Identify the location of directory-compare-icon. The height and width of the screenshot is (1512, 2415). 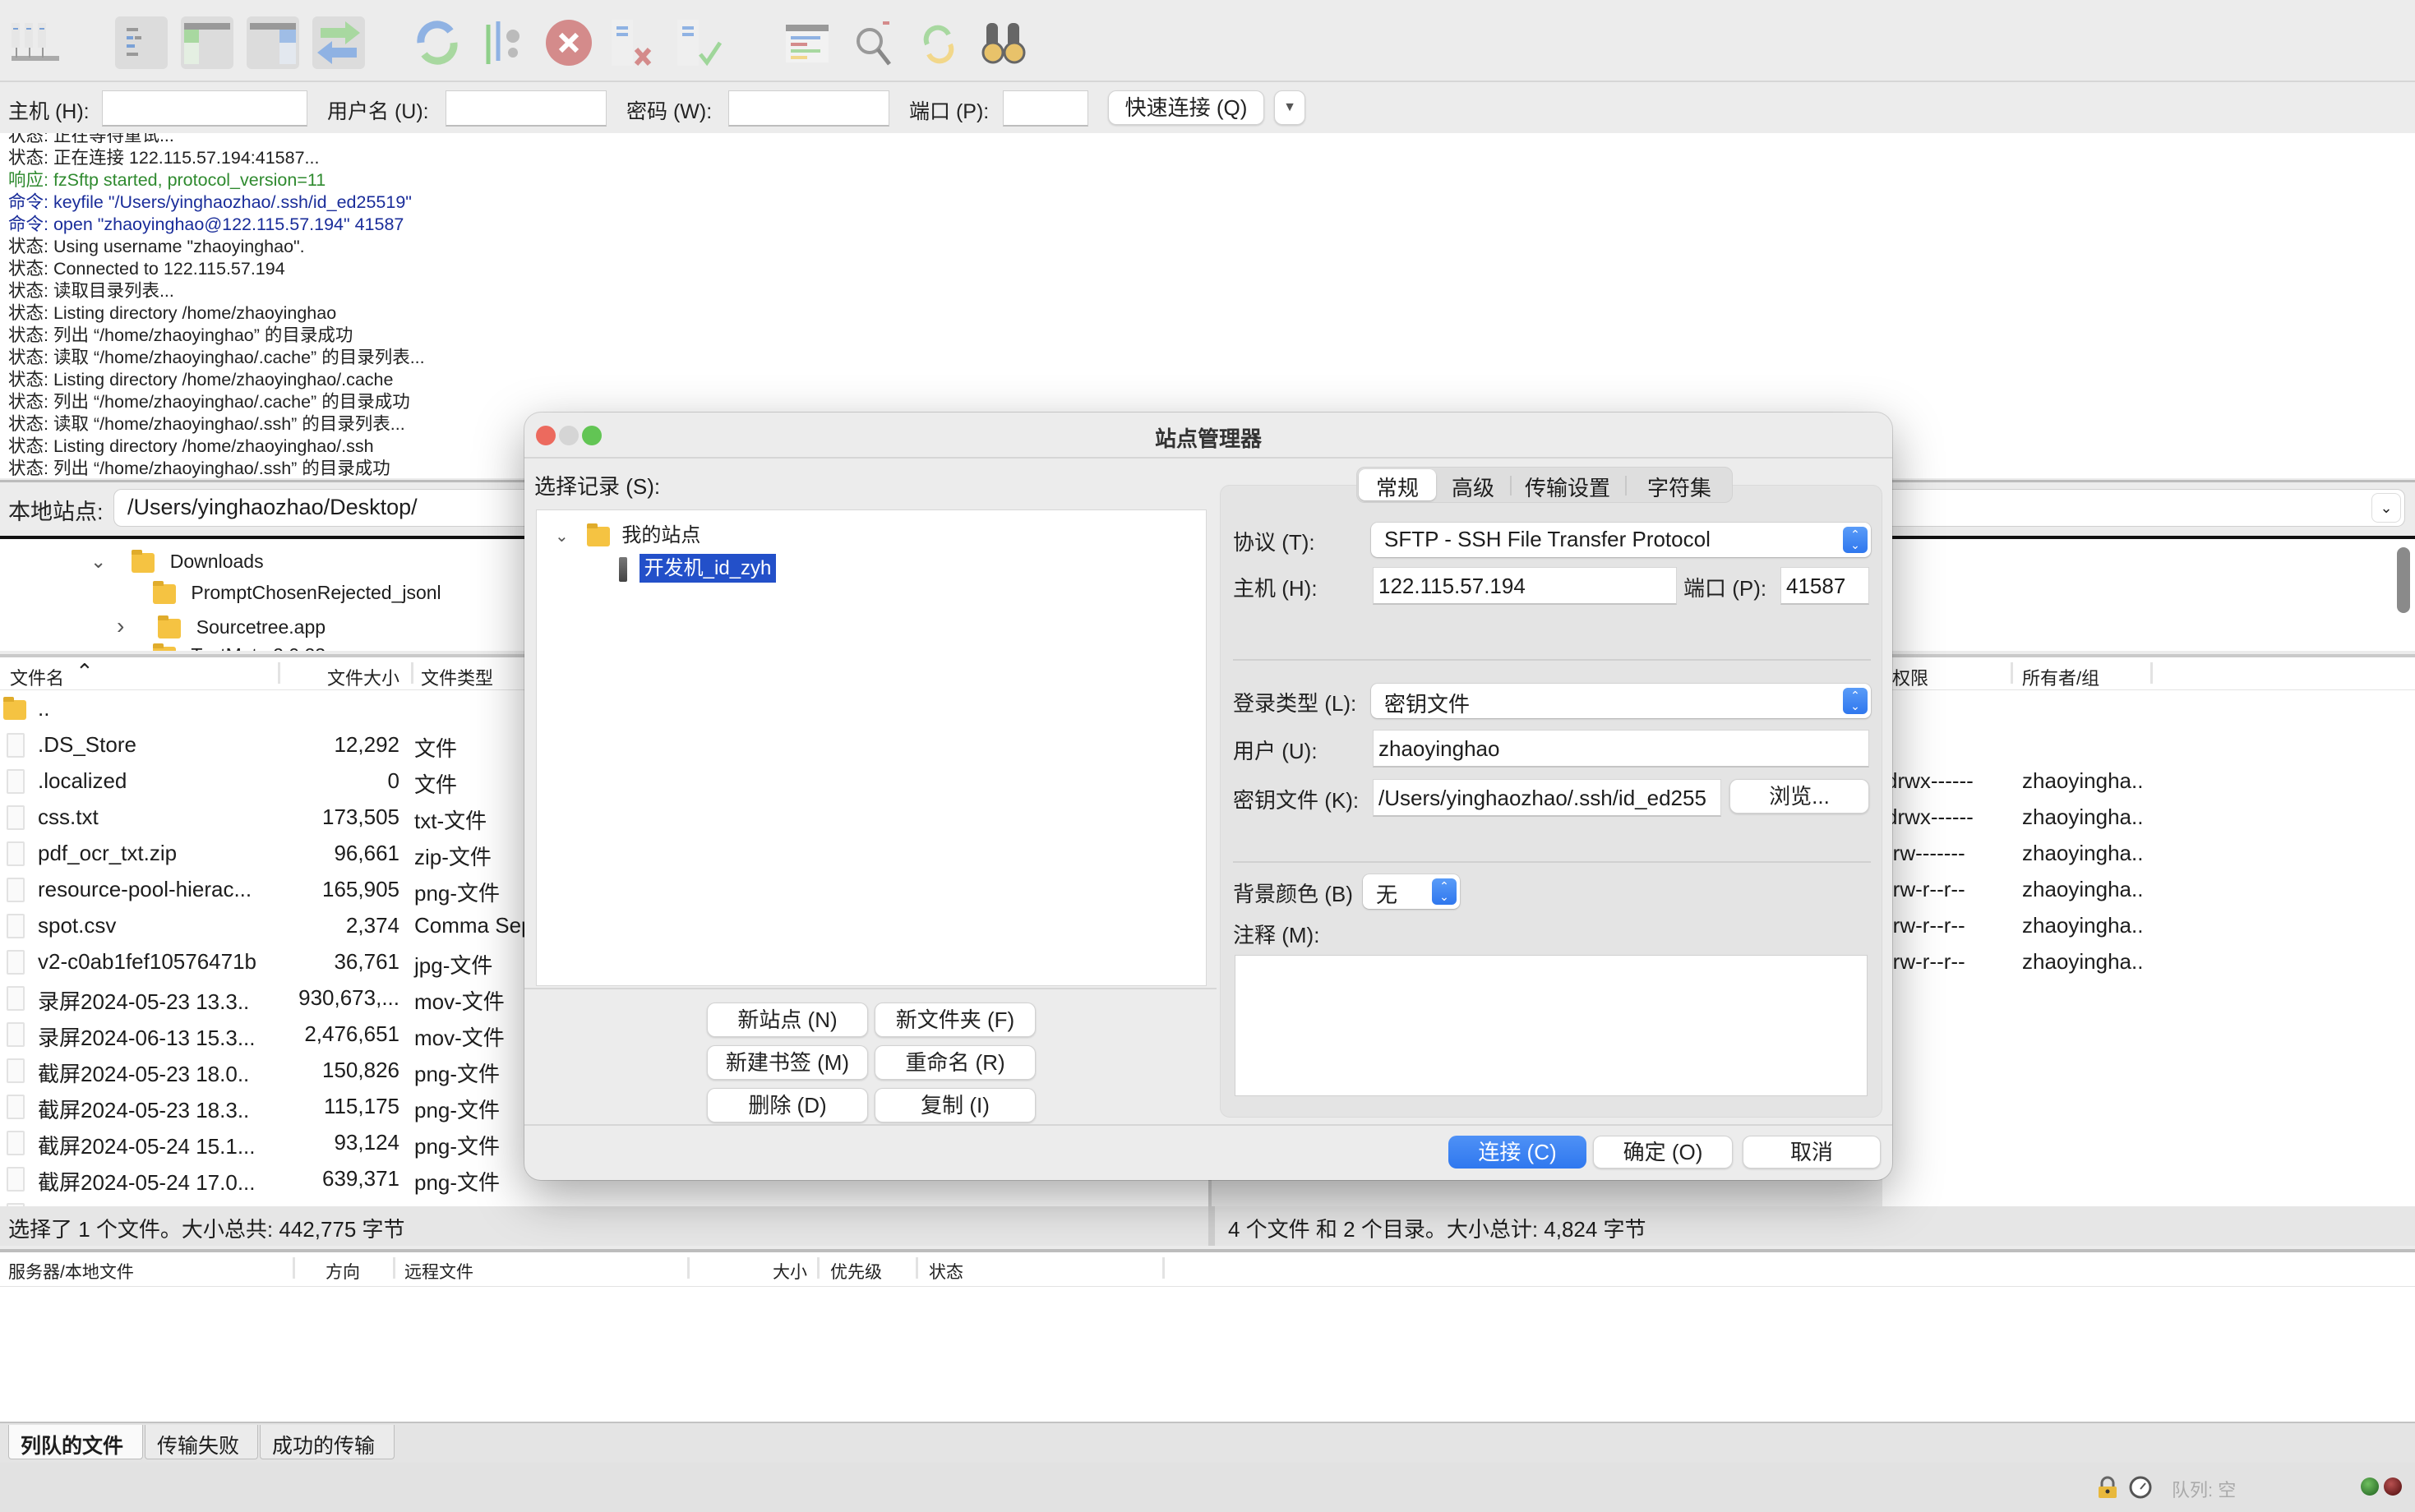
(807, 42).